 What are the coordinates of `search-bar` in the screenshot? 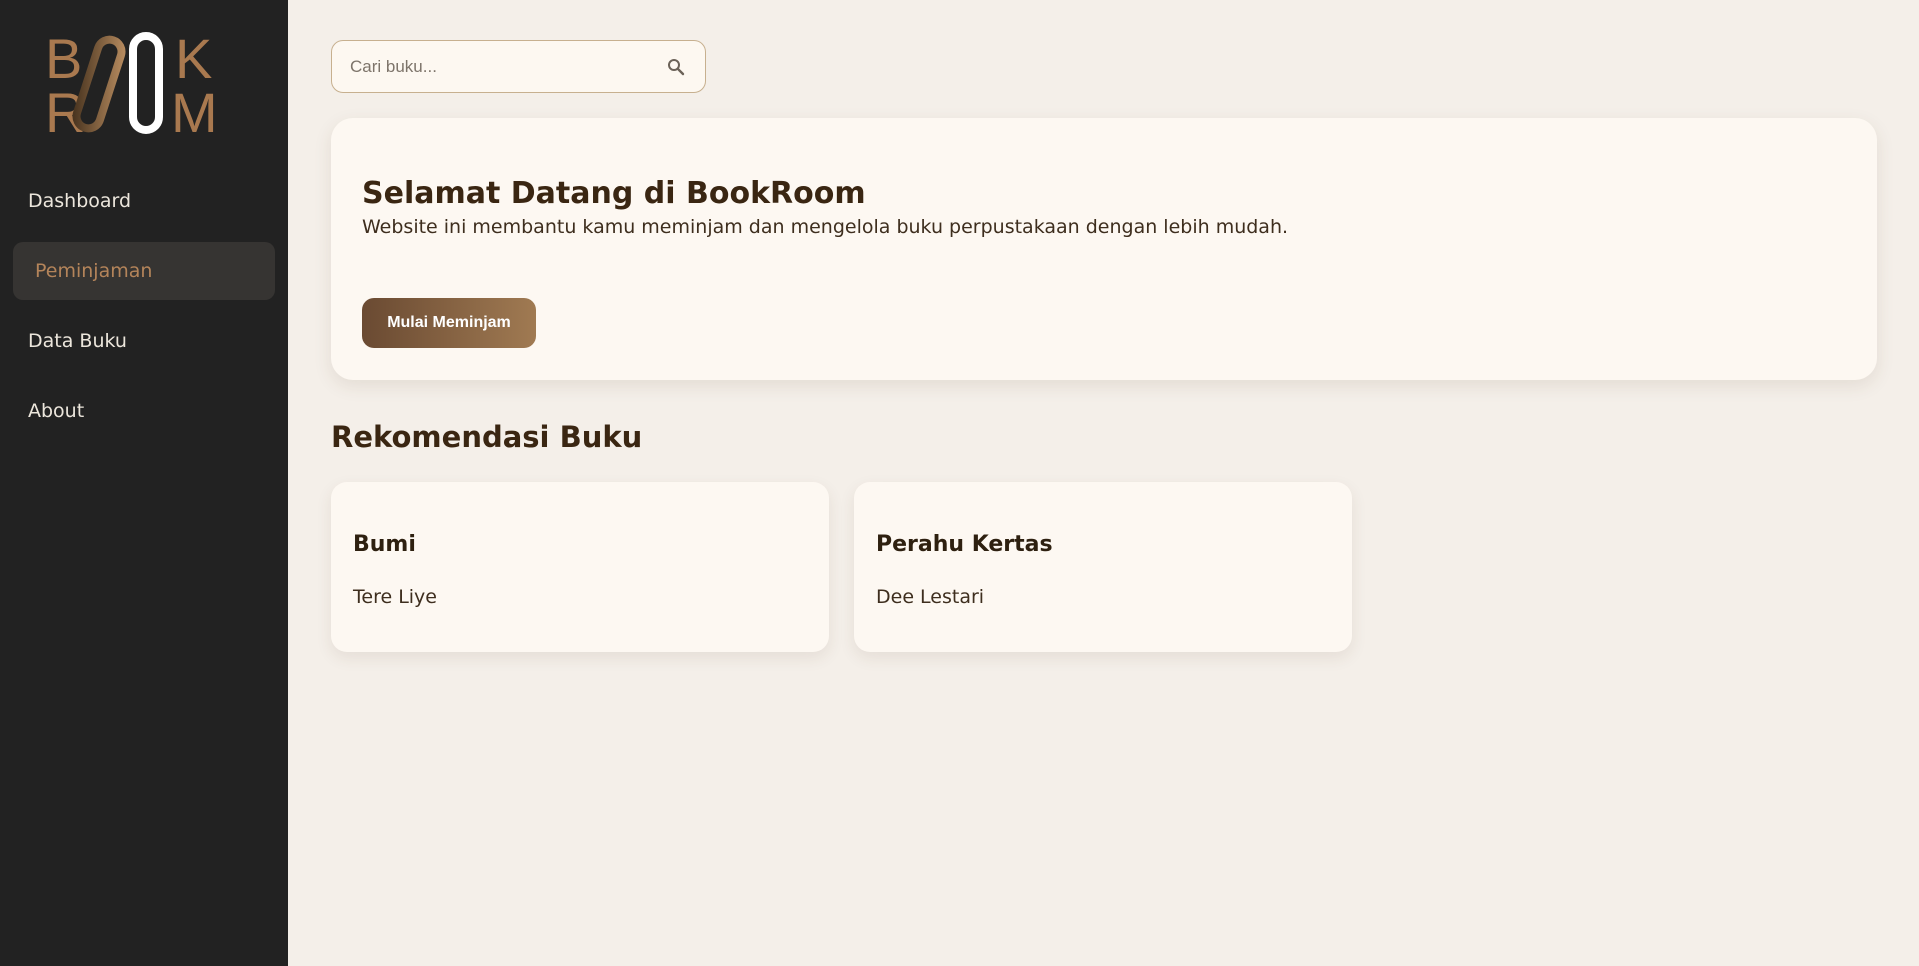 It's located at (518, 66).